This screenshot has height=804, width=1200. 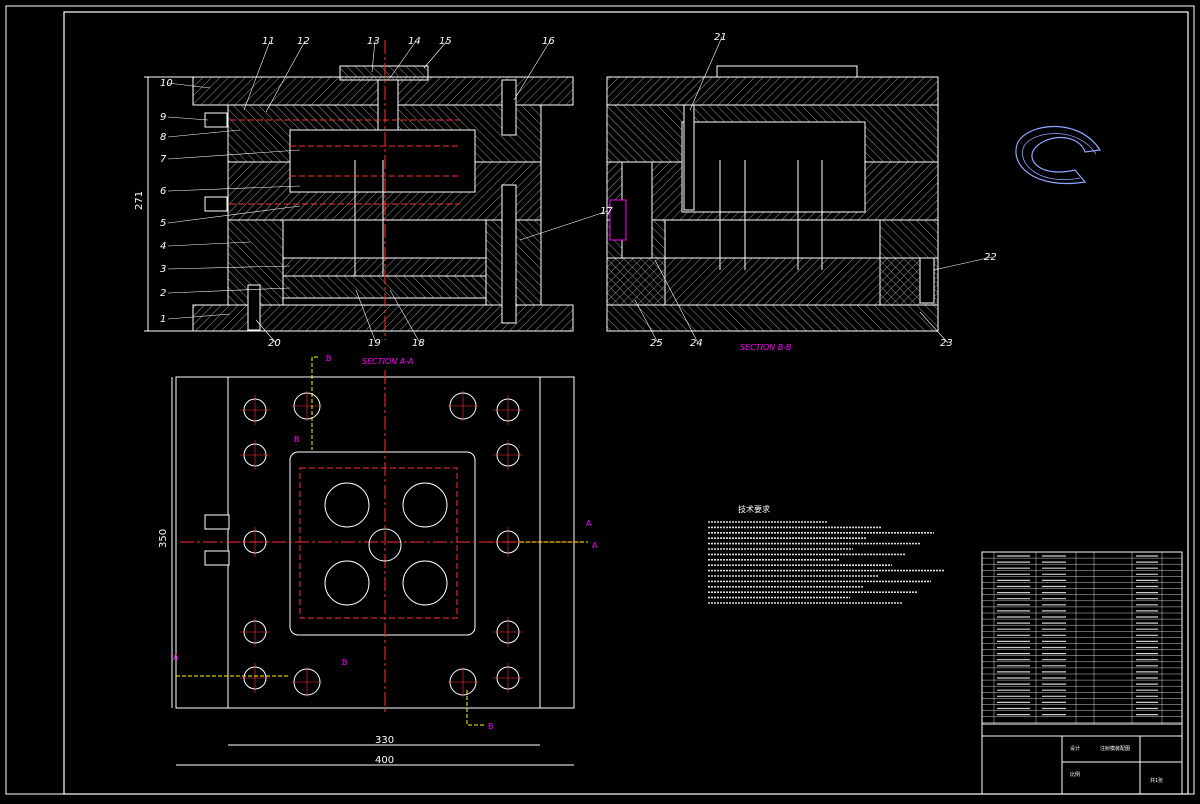 I want to click on part-number-label: 14, so click(x=414, y=41).